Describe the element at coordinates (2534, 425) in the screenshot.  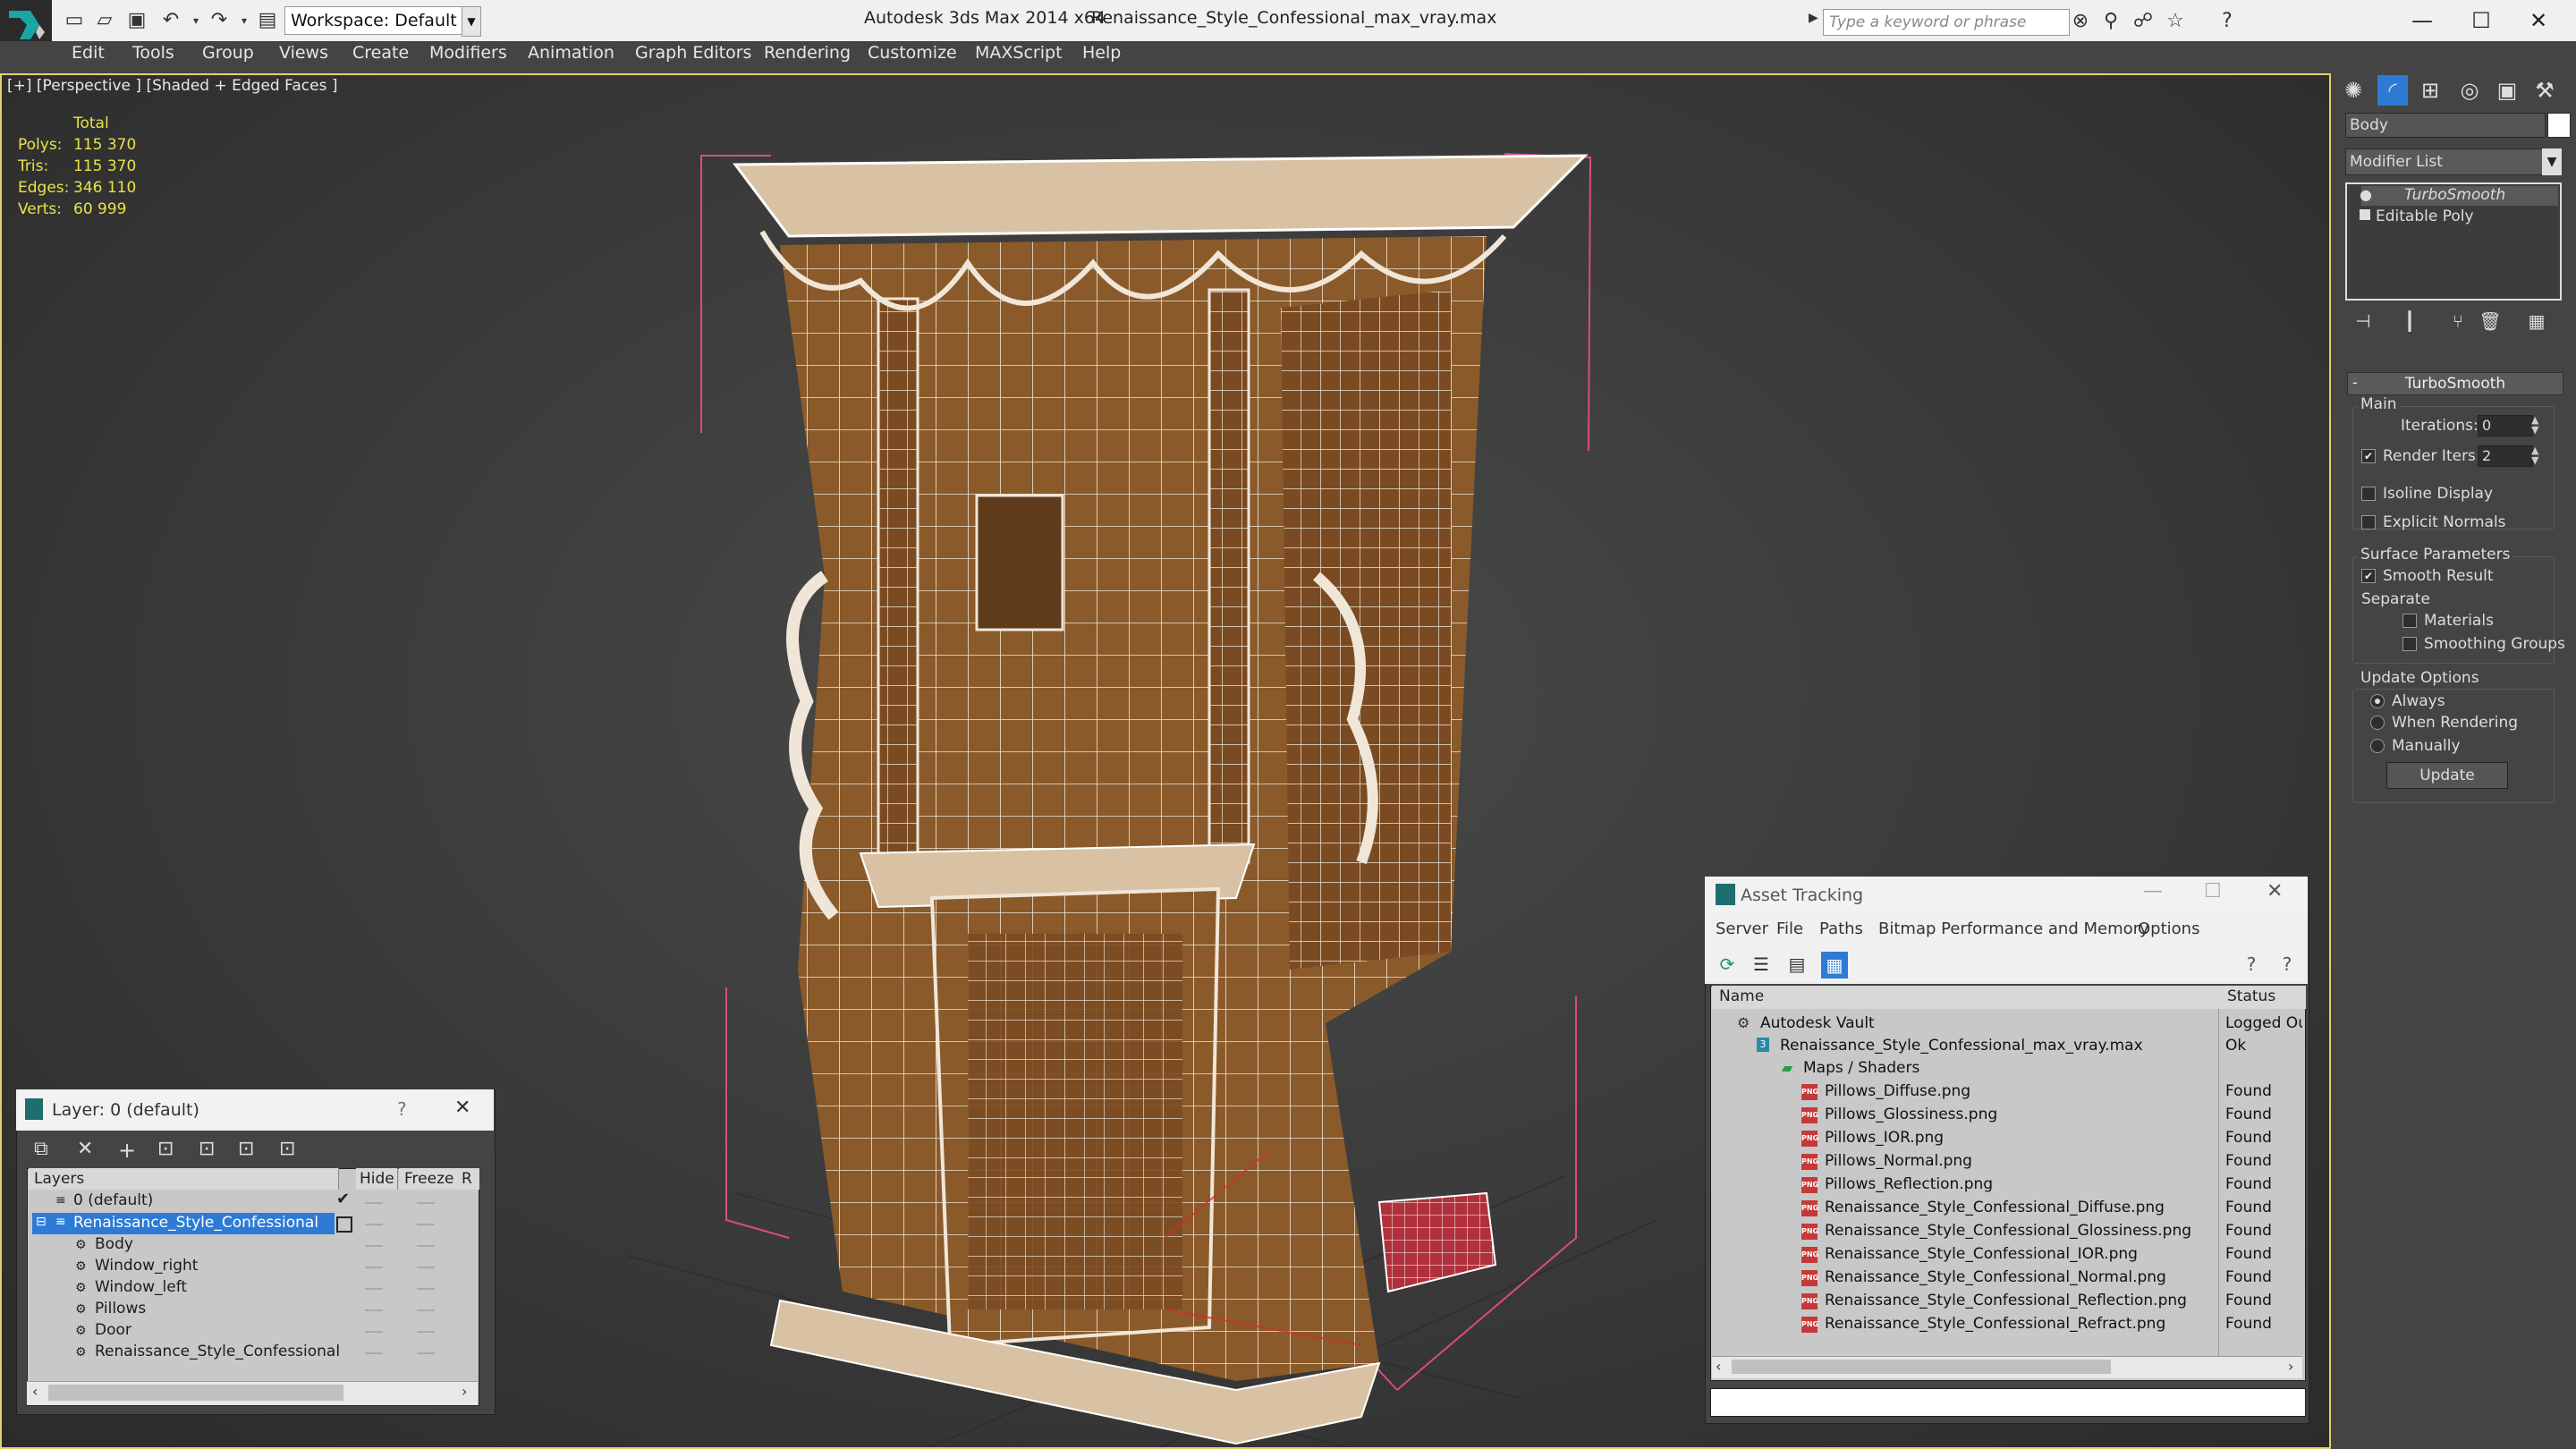
I see `spinner-arrows-icon: ▲ ▼` at that location.